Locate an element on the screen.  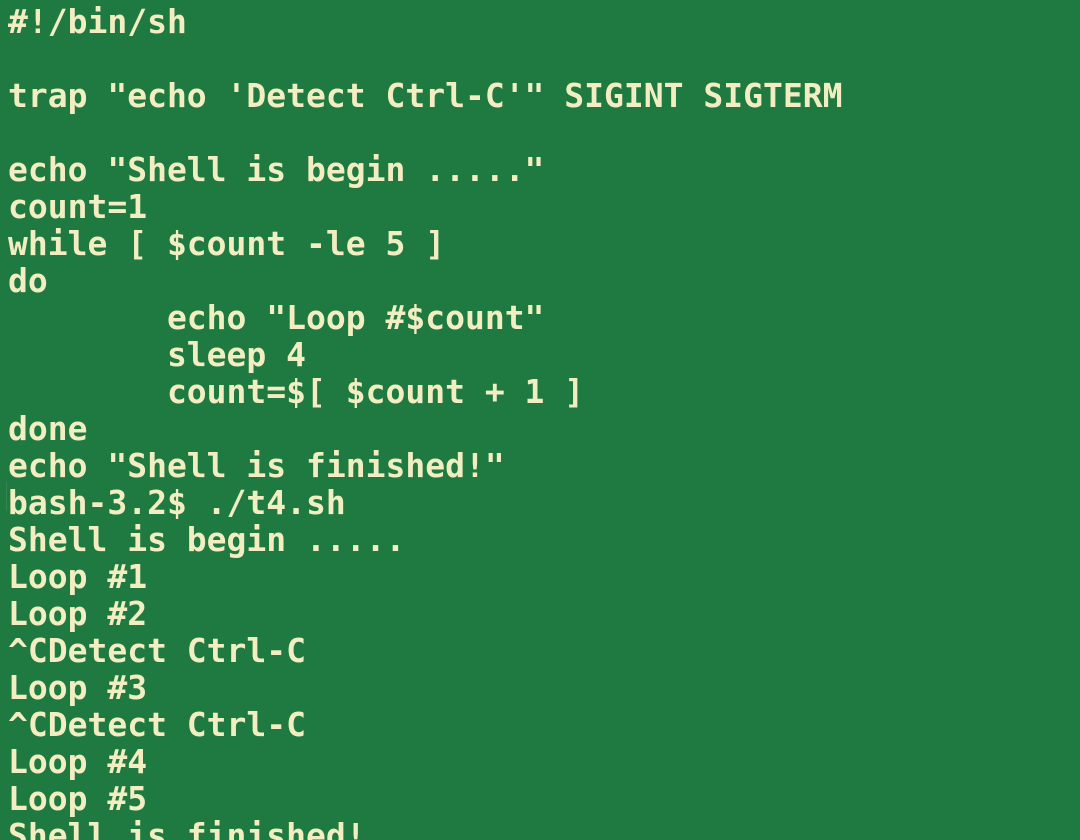
terminal-line-output-loop-2: Loop #2 is located at coordinates (78, 613).